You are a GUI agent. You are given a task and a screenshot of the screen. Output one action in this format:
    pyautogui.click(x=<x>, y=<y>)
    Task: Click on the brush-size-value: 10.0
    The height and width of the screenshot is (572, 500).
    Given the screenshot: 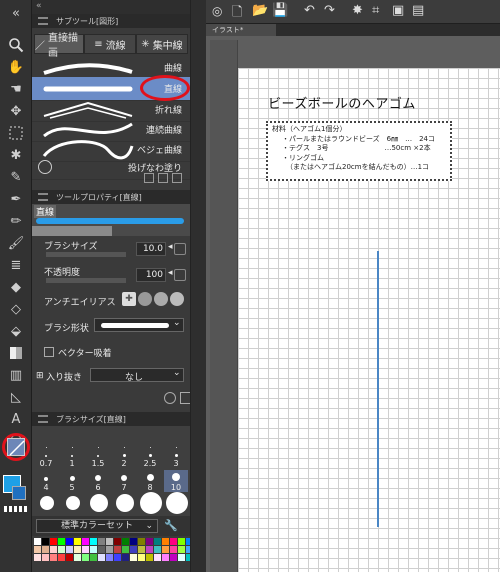 What is the action you would take?
    pyautogui.click(x=151, y=249)
    